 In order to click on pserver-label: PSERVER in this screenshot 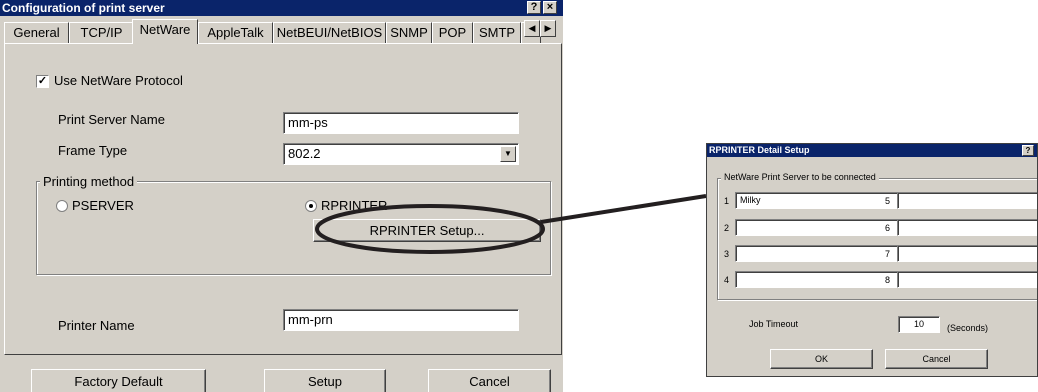, I will do `click(103, 205)`.